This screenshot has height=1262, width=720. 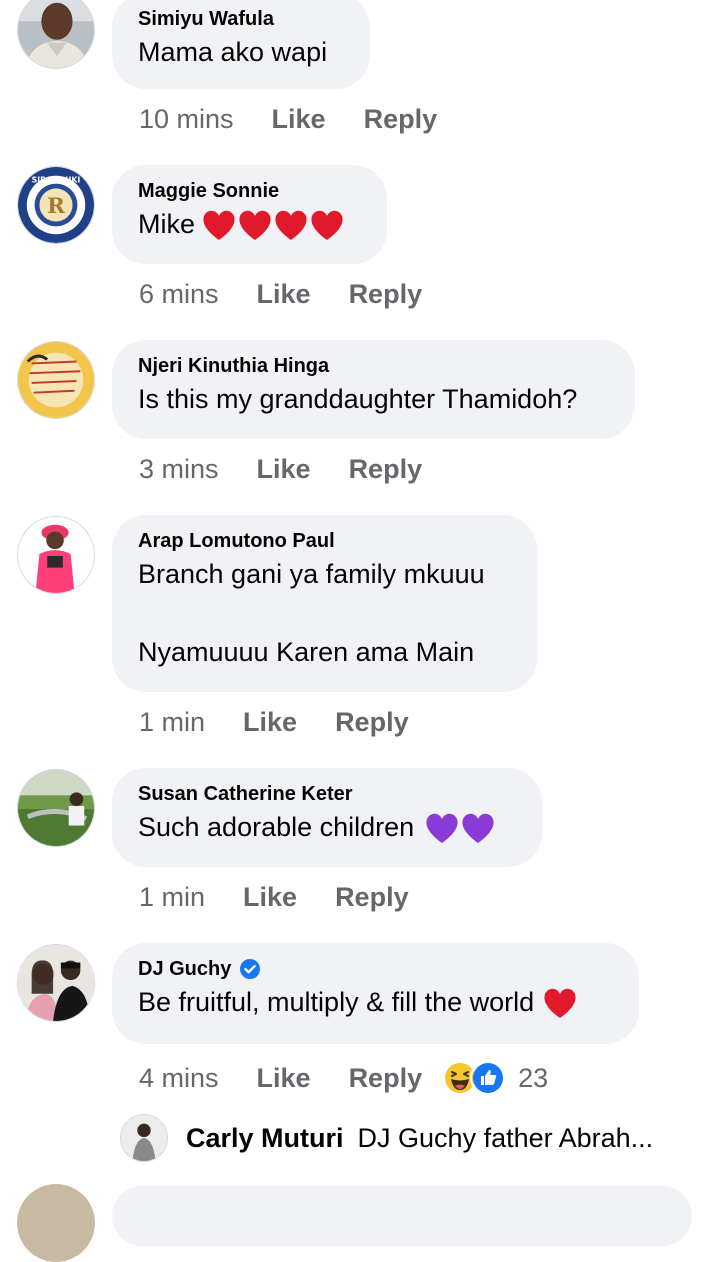 I want to click on comment-text: Mike, so click(x=249, y=224).